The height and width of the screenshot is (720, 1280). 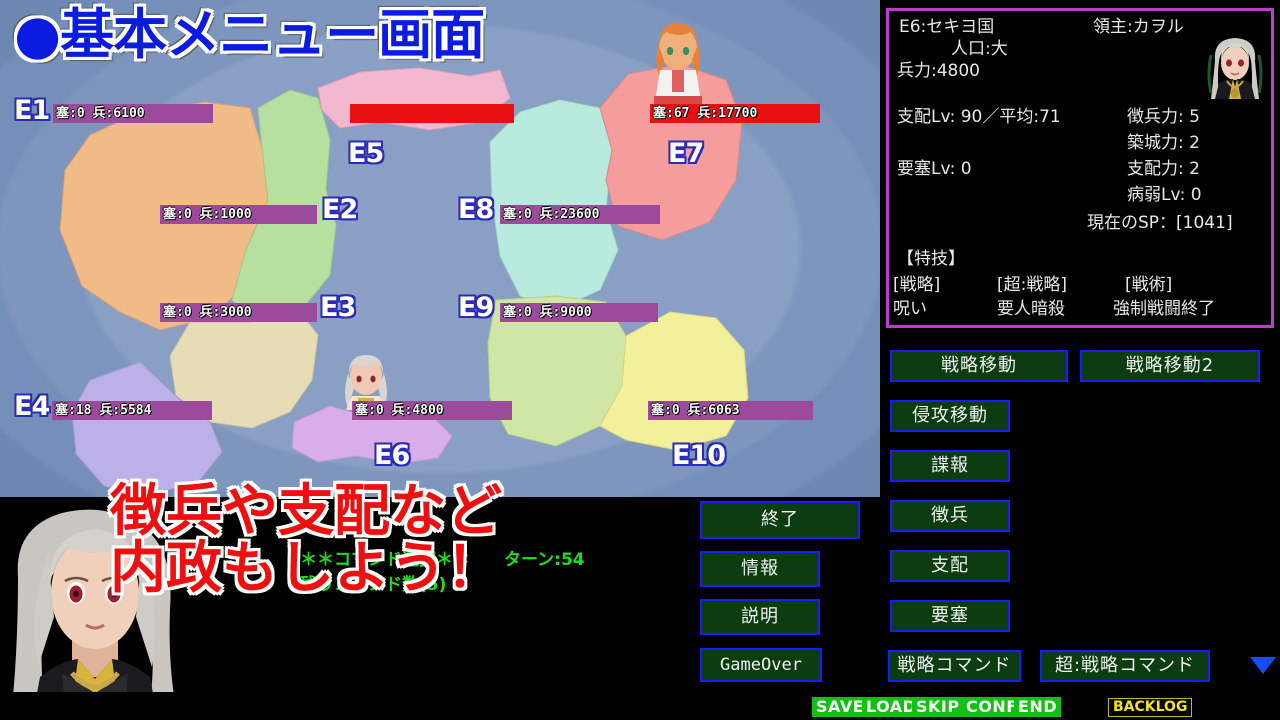 What do you see at coordinates (760, 569) in the screenshot?
I see `button-info: 情報` at bounding box center [760, 569].